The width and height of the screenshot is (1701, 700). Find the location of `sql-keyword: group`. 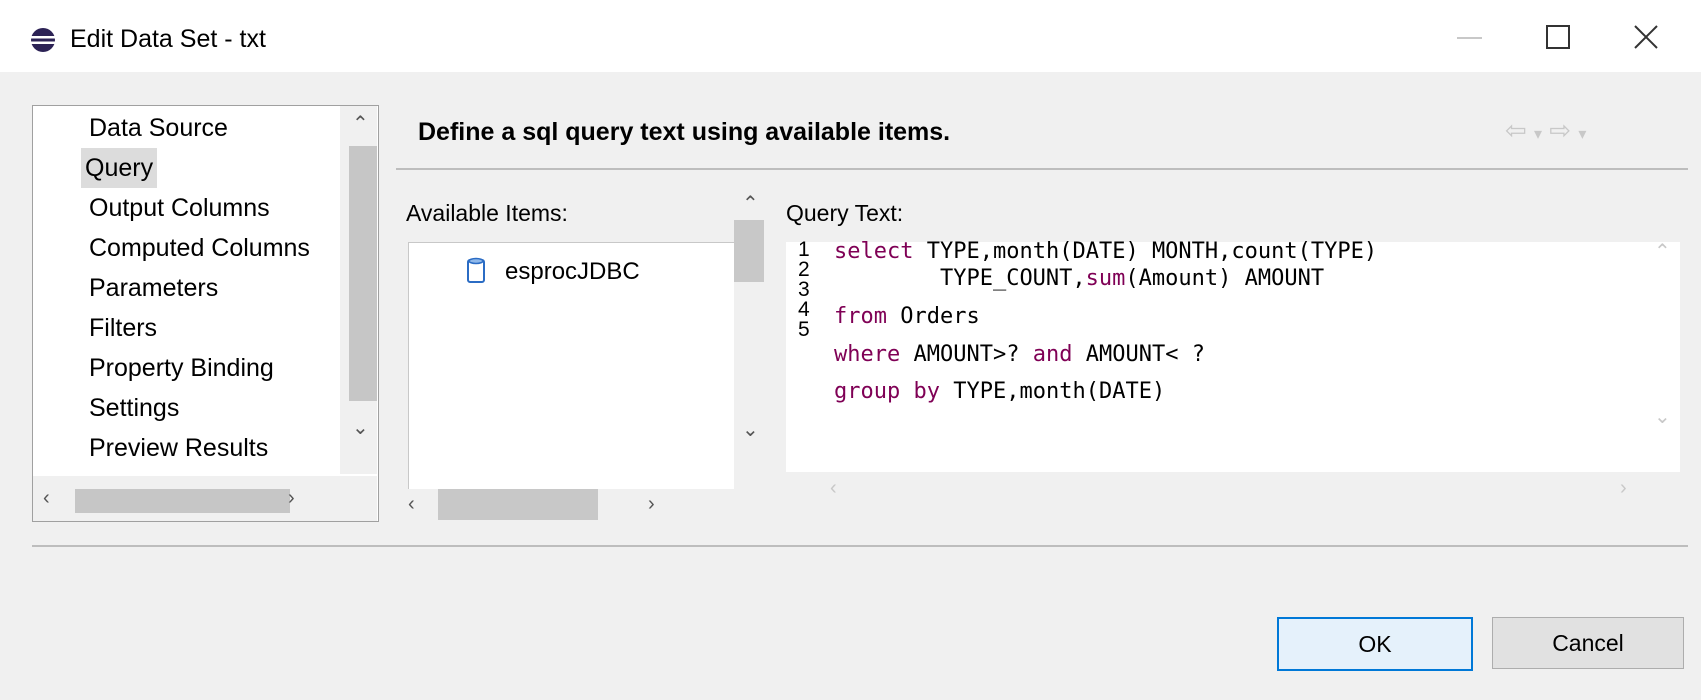

sql-keyword: group is located at coordinates (867, 391).